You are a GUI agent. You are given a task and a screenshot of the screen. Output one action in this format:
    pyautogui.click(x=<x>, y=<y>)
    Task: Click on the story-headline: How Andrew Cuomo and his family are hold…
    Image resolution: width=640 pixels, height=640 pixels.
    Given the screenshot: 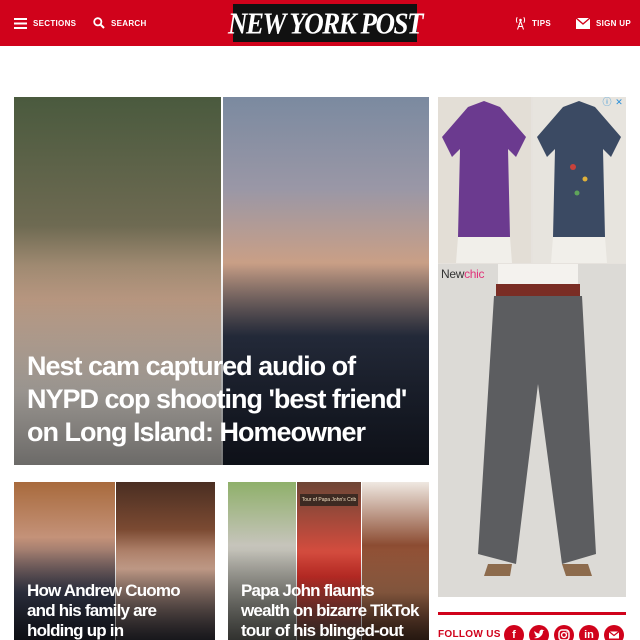 What is the action you would take?
    pyautogui.click(x=117, y=610)
    